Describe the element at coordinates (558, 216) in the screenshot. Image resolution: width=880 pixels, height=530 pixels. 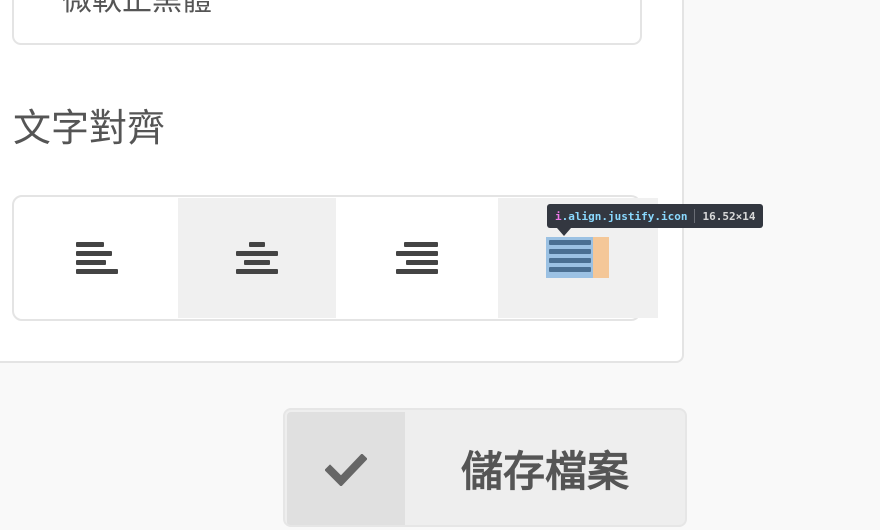
I see `tooltip-tag: i` at that location.